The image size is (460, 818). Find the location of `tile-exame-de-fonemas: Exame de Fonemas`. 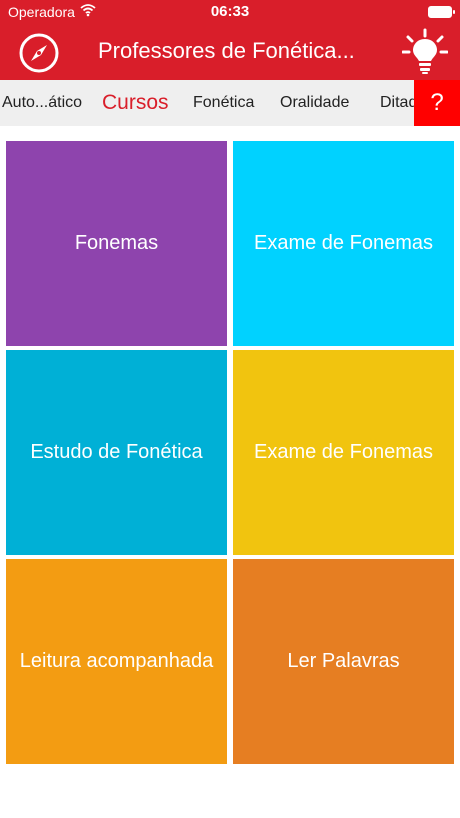

tile-exame-de-fonemas: Exame de Fonemas is located at coordinates (343, 243).